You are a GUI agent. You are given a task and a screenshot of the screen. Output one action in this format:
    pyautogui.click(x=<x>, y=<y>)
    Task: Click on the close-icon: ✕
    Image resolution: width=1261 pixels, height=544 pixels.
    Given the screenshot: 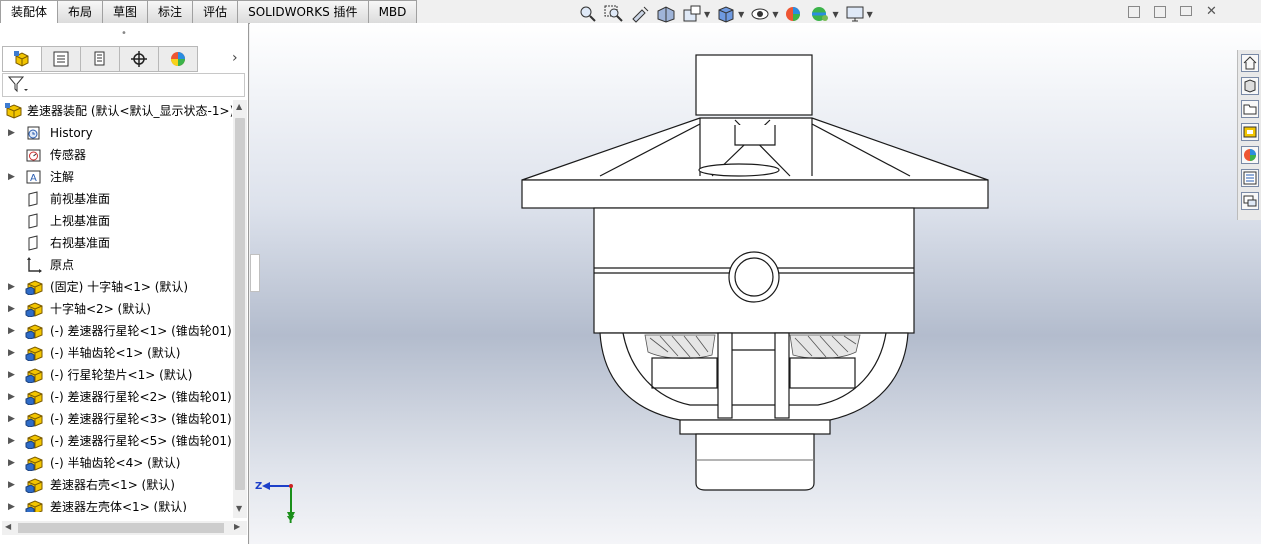 What is the action you would take?
    pyautogui.click(x=1211, y=11)
    